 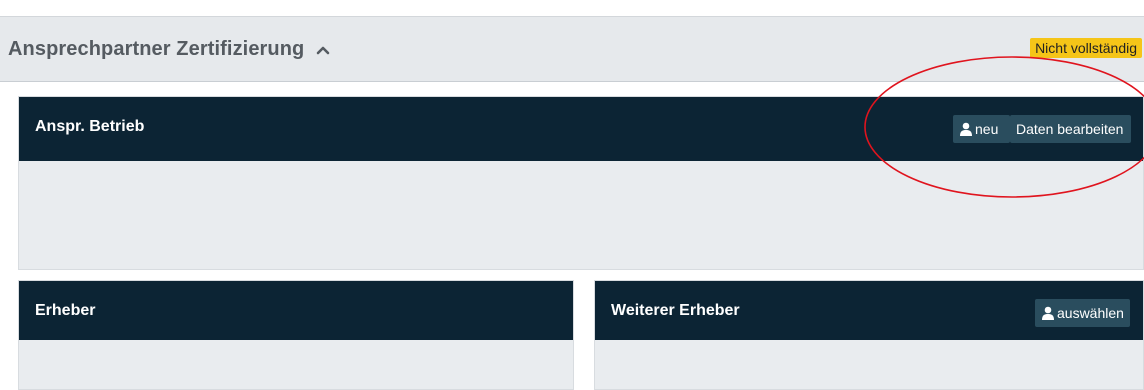 I want to click on status-badge: Nicht vollständig, so click(x=1086, y=48).